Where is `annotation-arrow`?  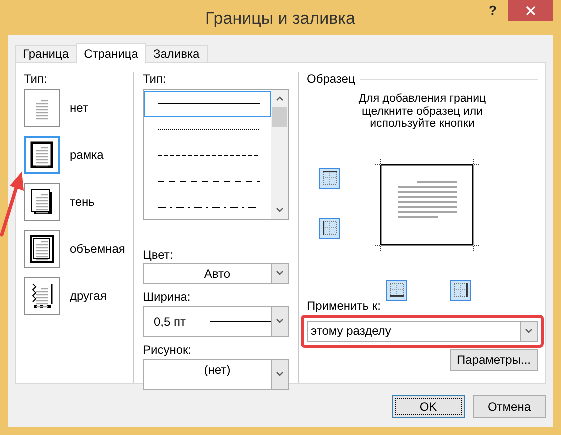 annotation-arrow is located at coordinates (13, 204).